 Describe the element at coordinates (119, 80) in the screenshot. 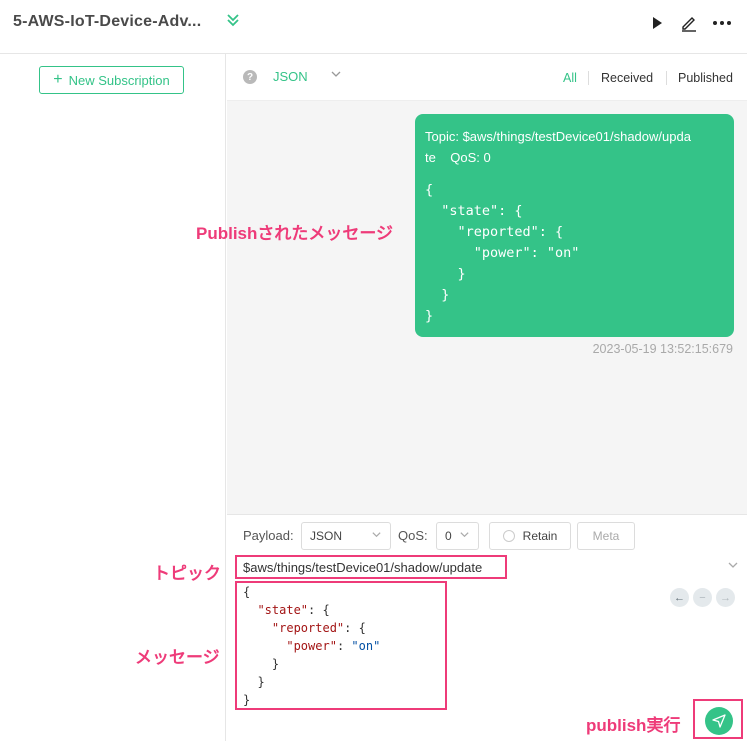

I see `new-subscription-label: New Subscription` at that location.